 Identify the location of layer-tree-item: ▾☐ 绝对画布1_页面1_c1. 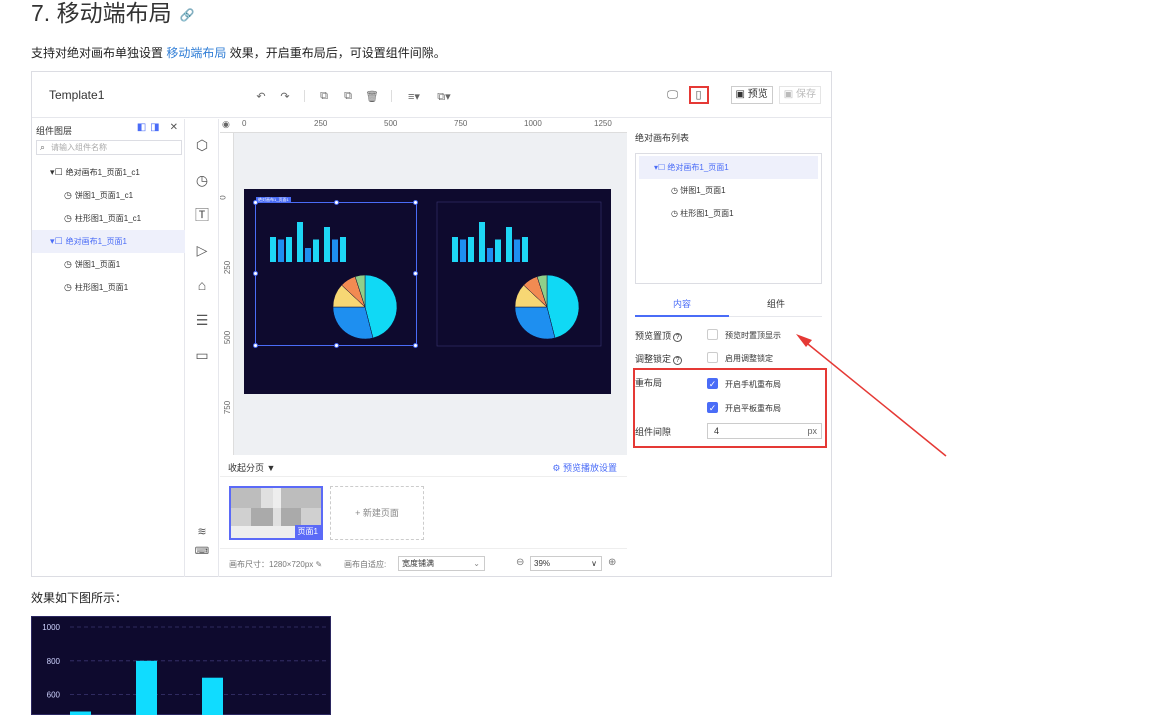
(108, 172).